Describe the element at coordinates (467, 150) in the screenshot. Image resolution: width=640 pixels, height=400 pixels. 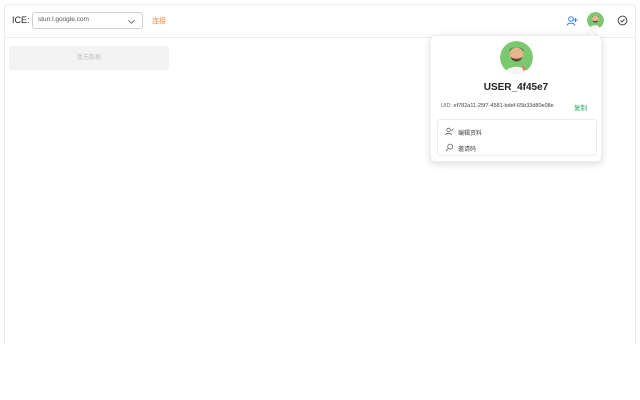
I see `menu-item-label: 邀请码` at that location.